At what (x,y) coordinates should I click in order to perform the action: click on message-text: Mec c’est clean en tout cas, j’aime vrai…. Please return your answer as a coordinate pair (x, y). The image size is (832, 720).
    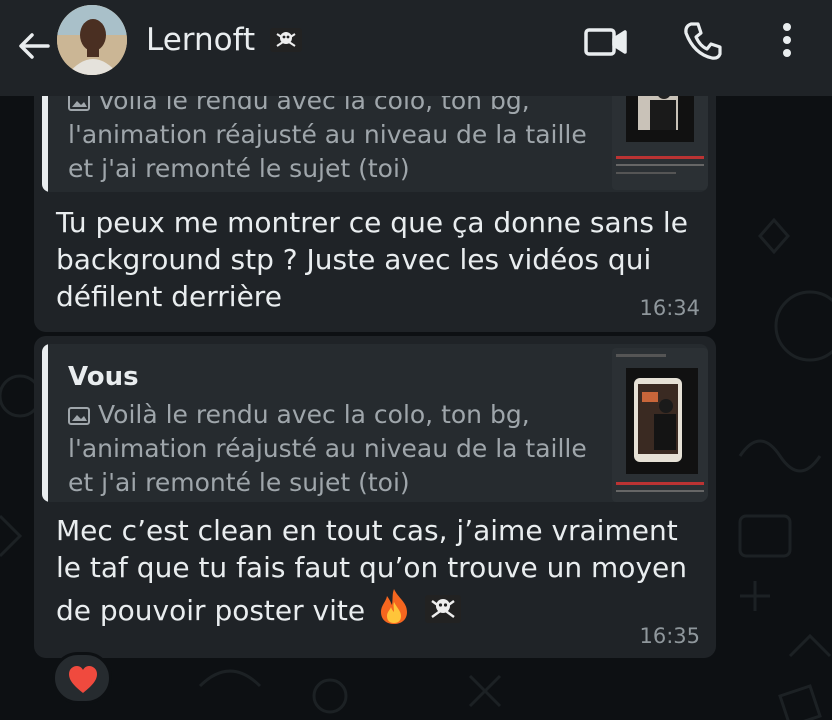
    Looking at the image, I should click on (376, 570).